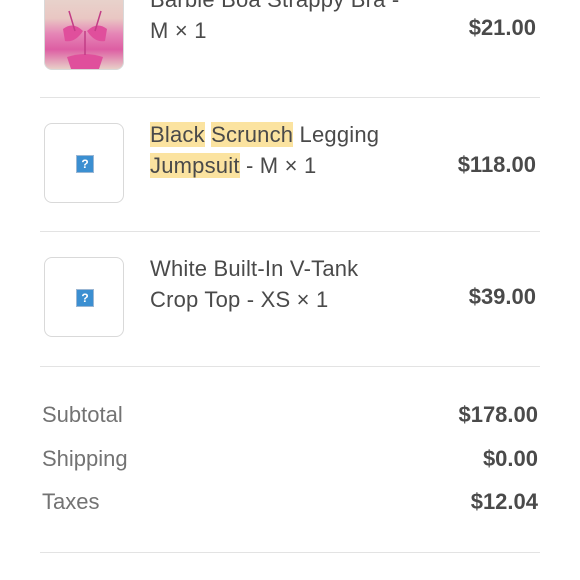 The image size is (580, 580). I want to click on product-variant-qty: Crop Top - XS × 1, so click(239, 299).